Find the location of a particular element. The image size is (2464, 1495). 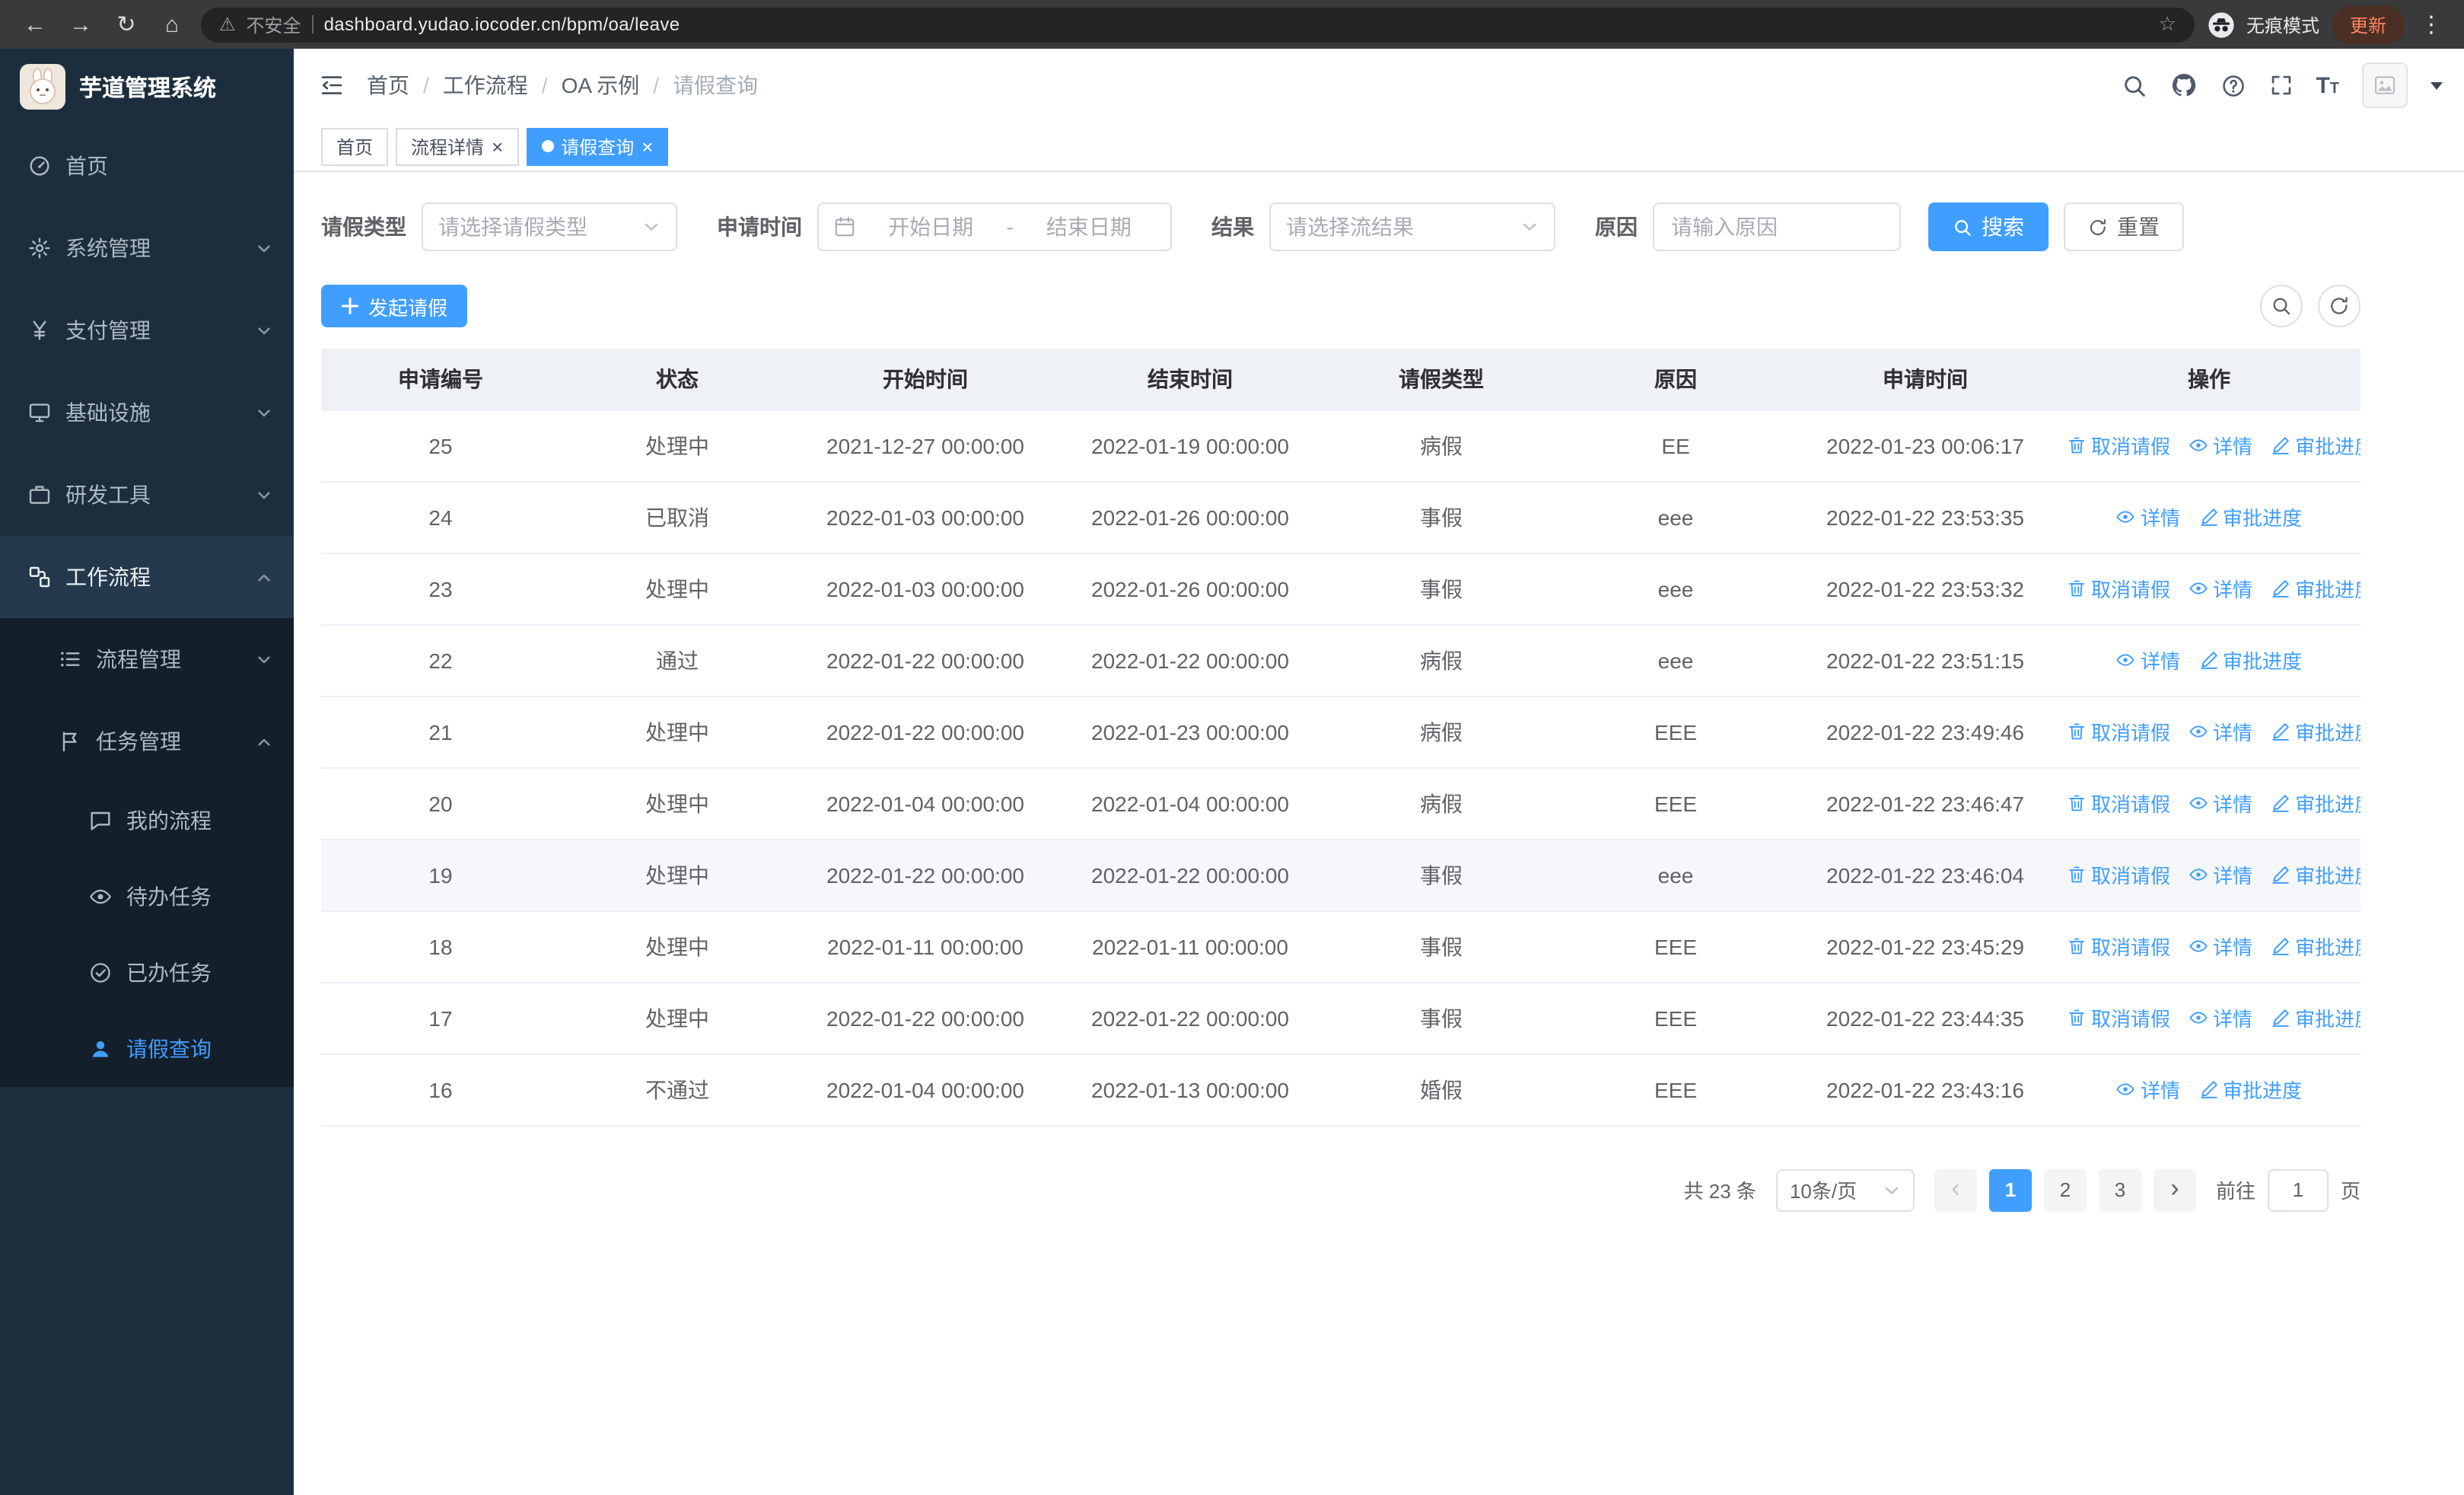

hide-search-button is located at coordinates (2281, 306).